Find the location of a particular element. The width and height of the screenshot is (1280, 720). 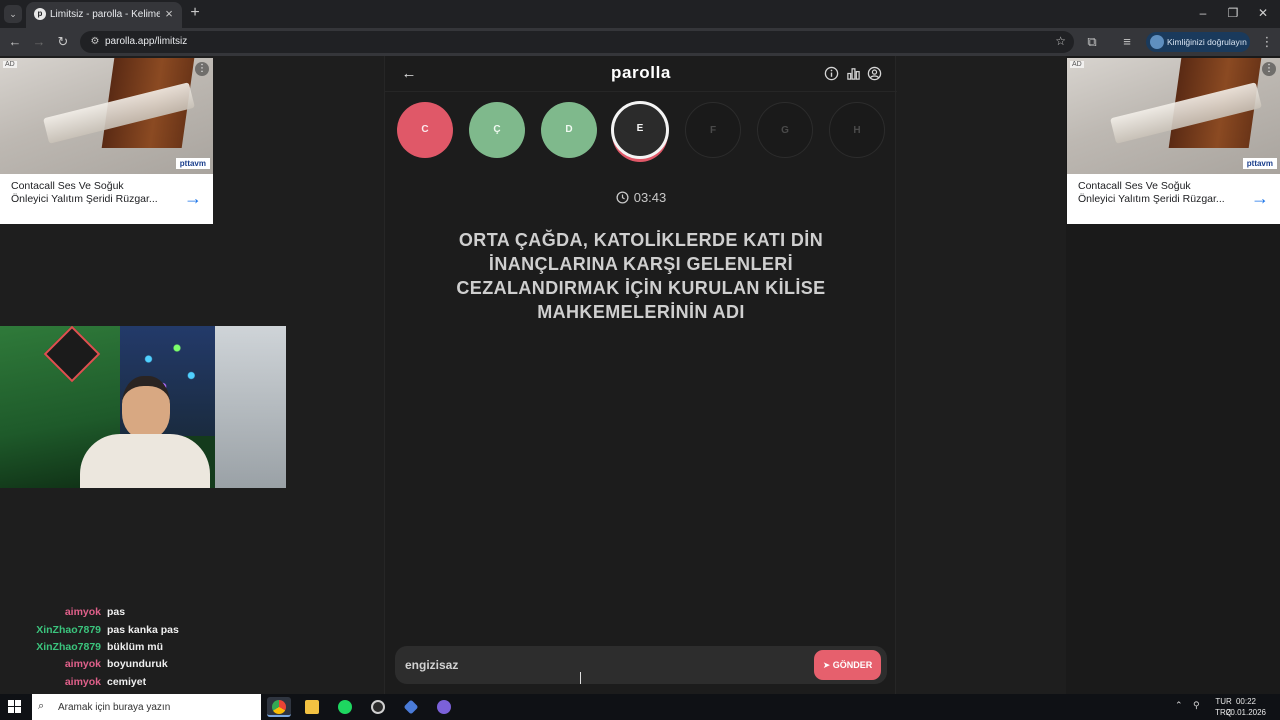

taskbar-search: ⌕ Aramak için buraya yazın is located at coordinates (146, 707).